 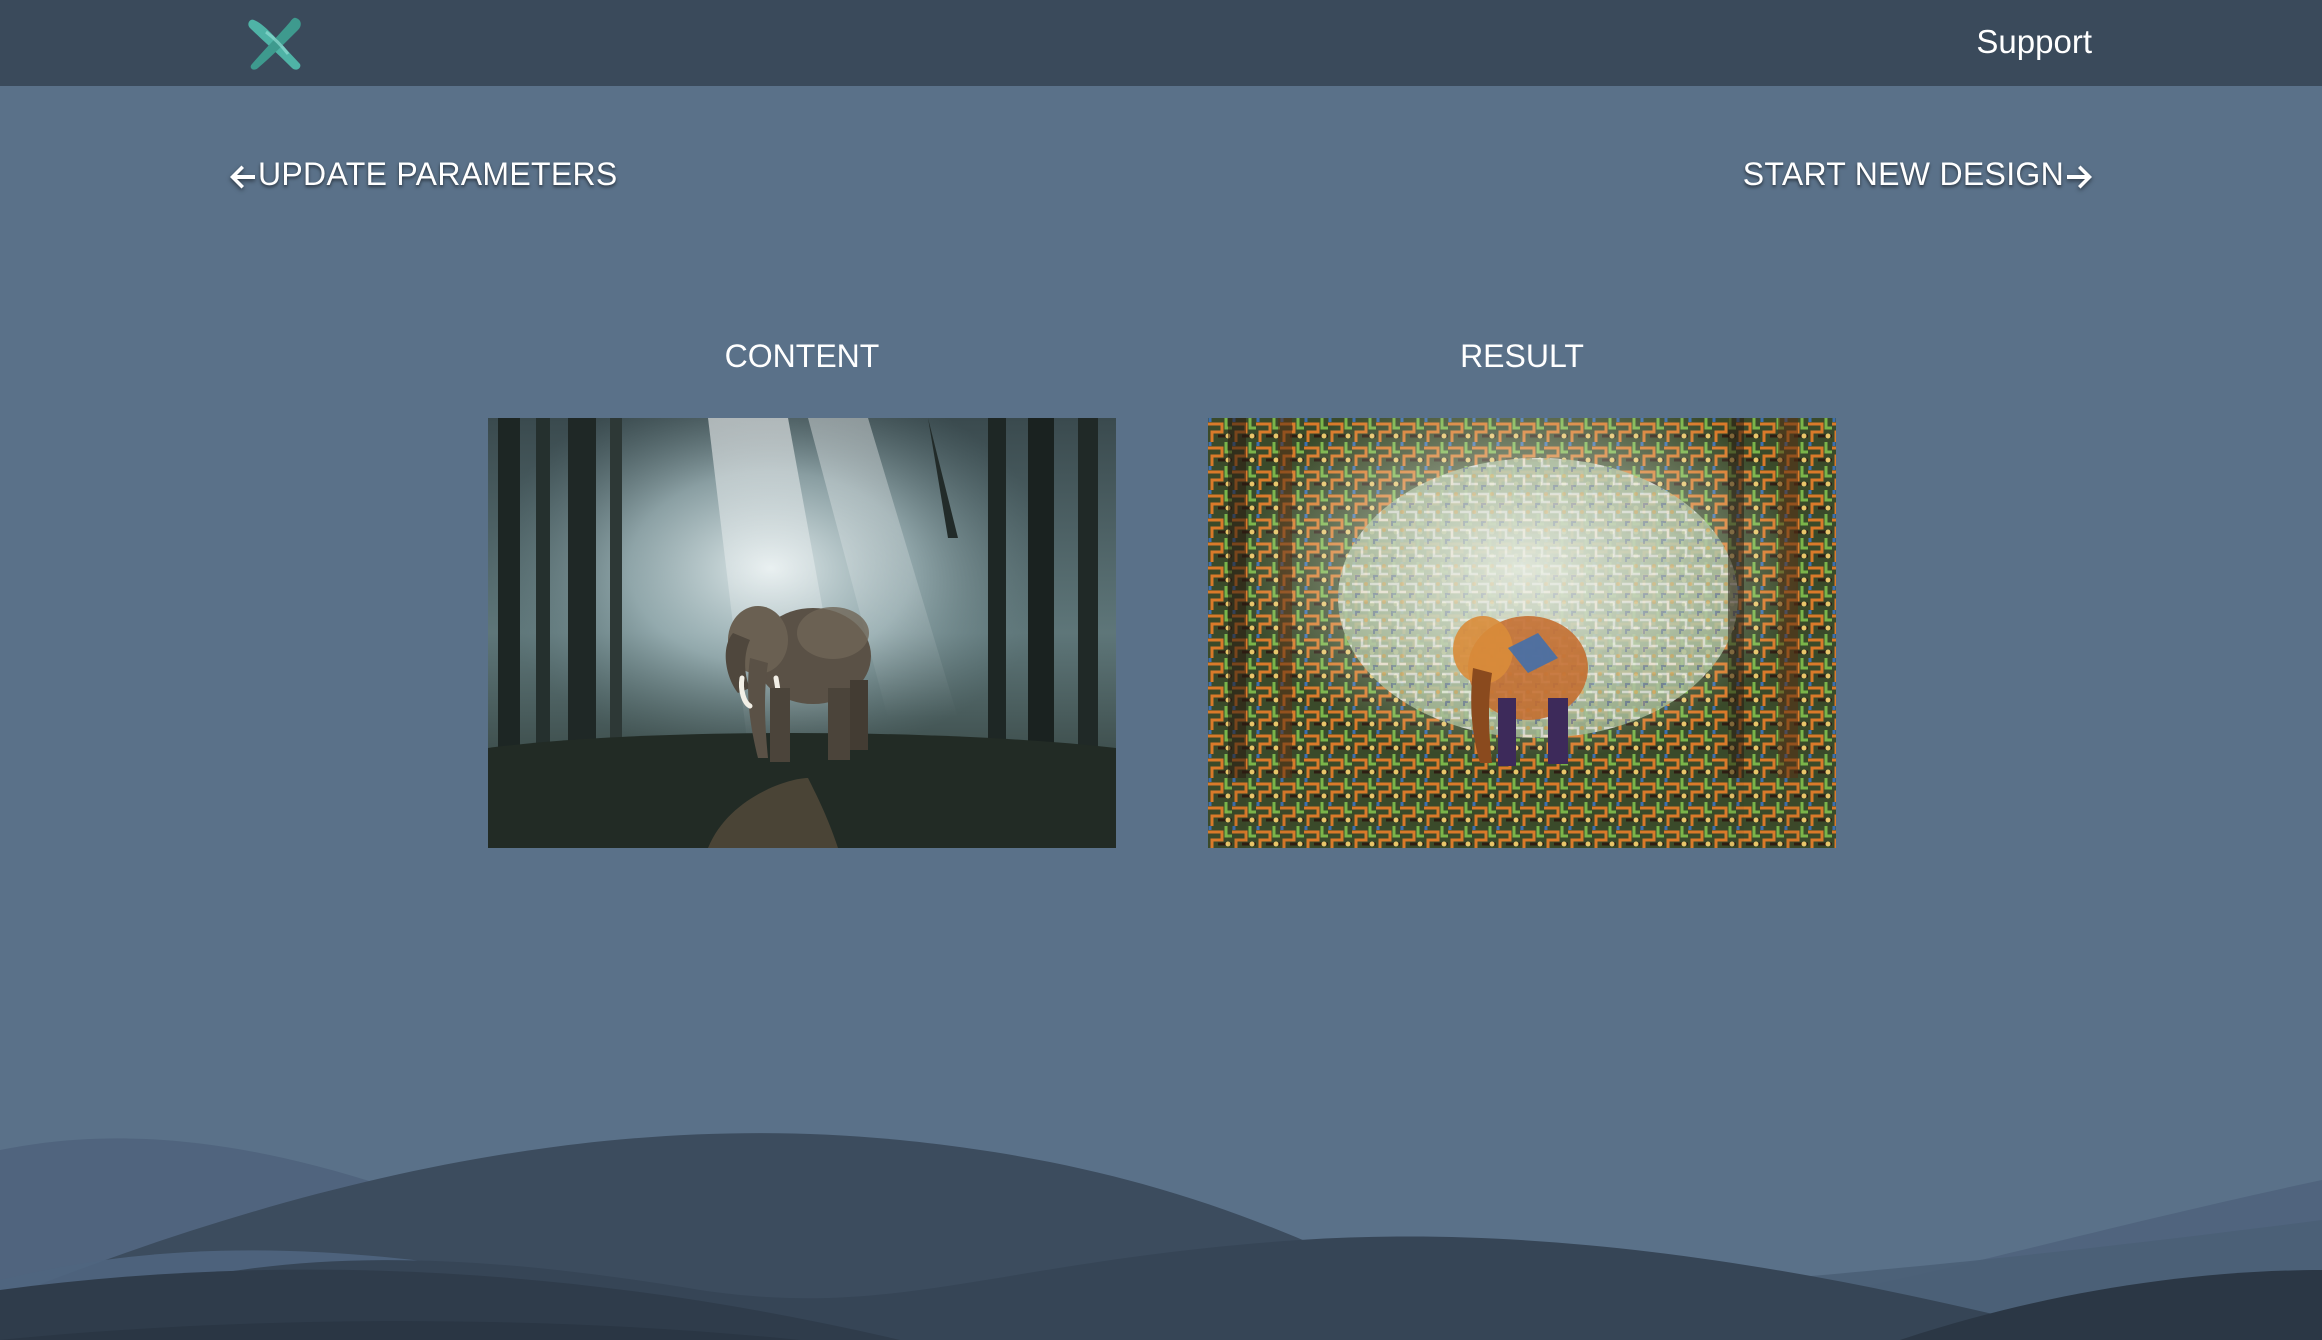 What do you see at coordinates (276, 44) in the screenshot?
I see `brush-x-logo-icon` at bounding box center [276, 44].